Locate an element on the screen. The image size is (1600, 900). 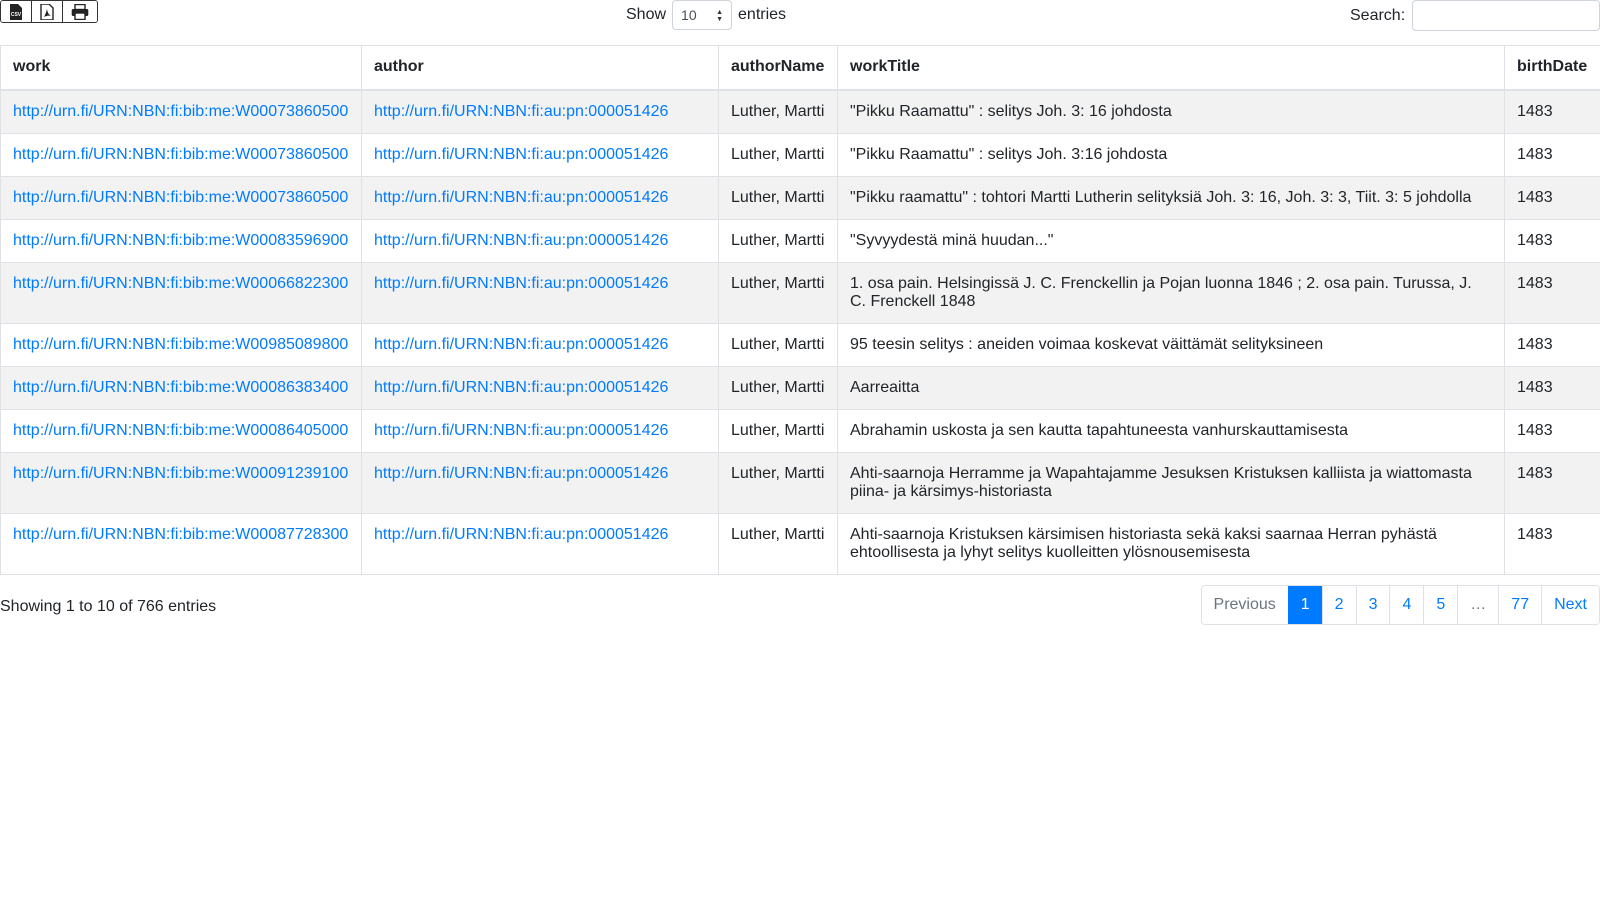
page-length-value: 10 is located at coordinates (689, 15).